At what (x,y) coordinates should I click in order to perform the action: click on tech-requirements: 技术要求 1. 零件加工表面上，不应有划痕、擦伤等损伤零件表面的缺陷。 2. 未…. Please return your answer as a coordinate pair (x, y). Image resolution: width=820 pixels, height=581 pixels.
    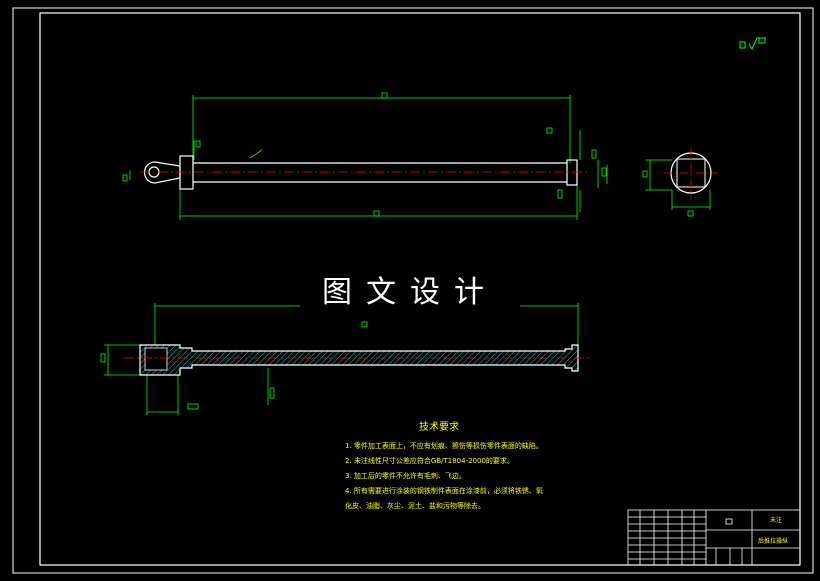
    Looking at the image, I should click on (444, 467).